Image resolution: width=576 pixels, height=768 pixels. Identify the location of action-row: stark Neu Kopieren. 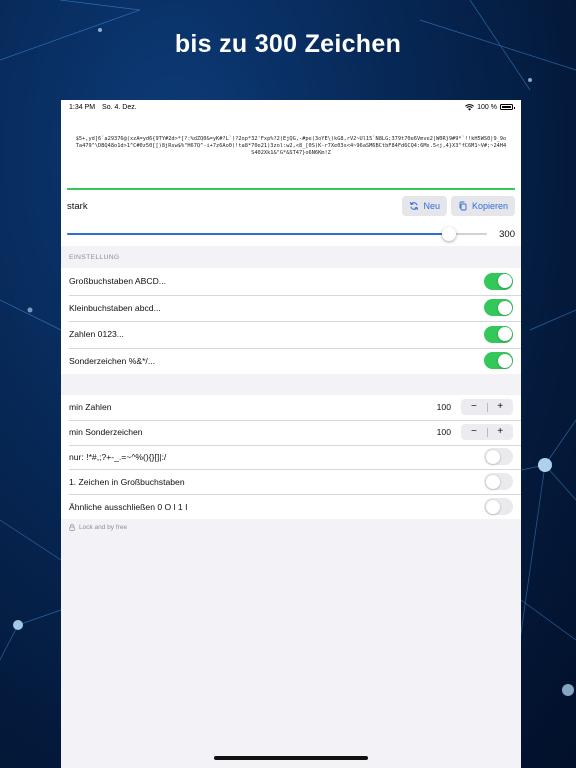
(291, 206).